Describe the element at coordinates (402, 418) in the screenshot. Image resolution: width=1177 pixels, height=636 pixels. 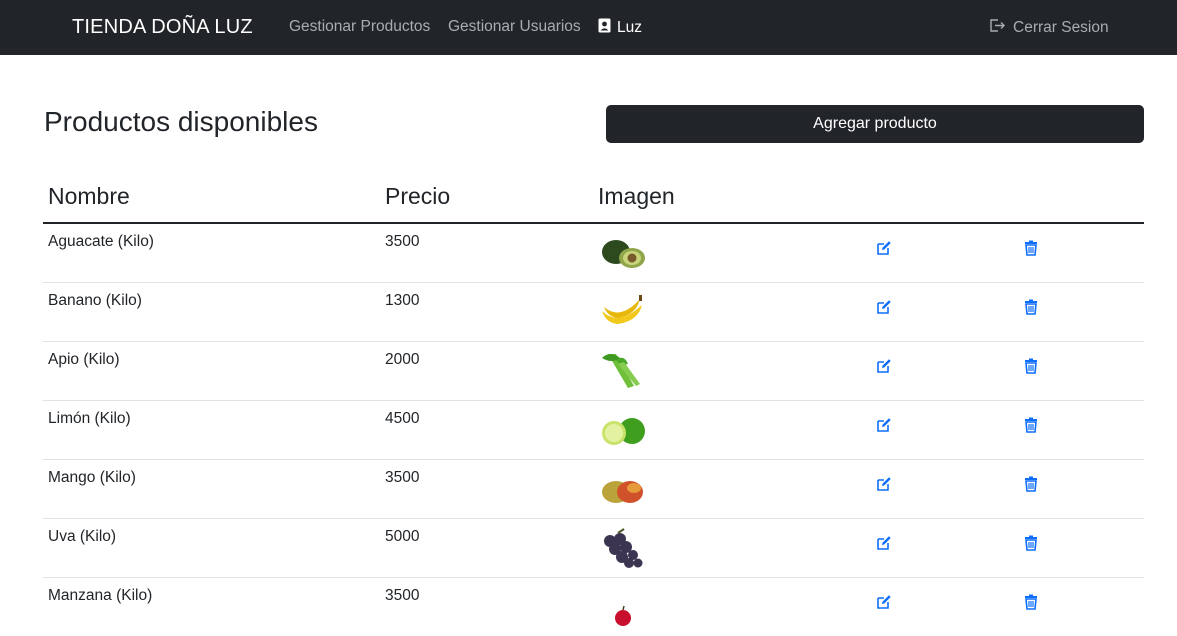
I see `product-price: 4500` at that location.